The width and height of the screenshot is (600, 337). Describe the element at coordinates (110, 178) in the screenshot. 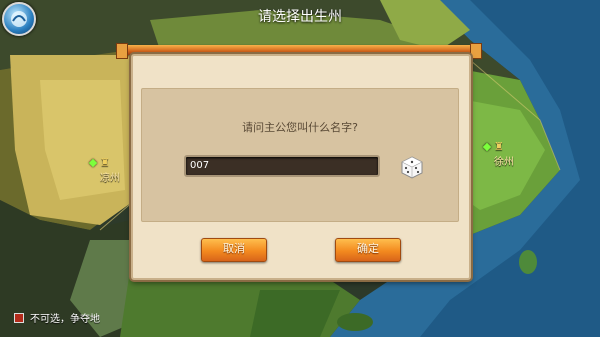

I see `city-label: 凉州` at that location.